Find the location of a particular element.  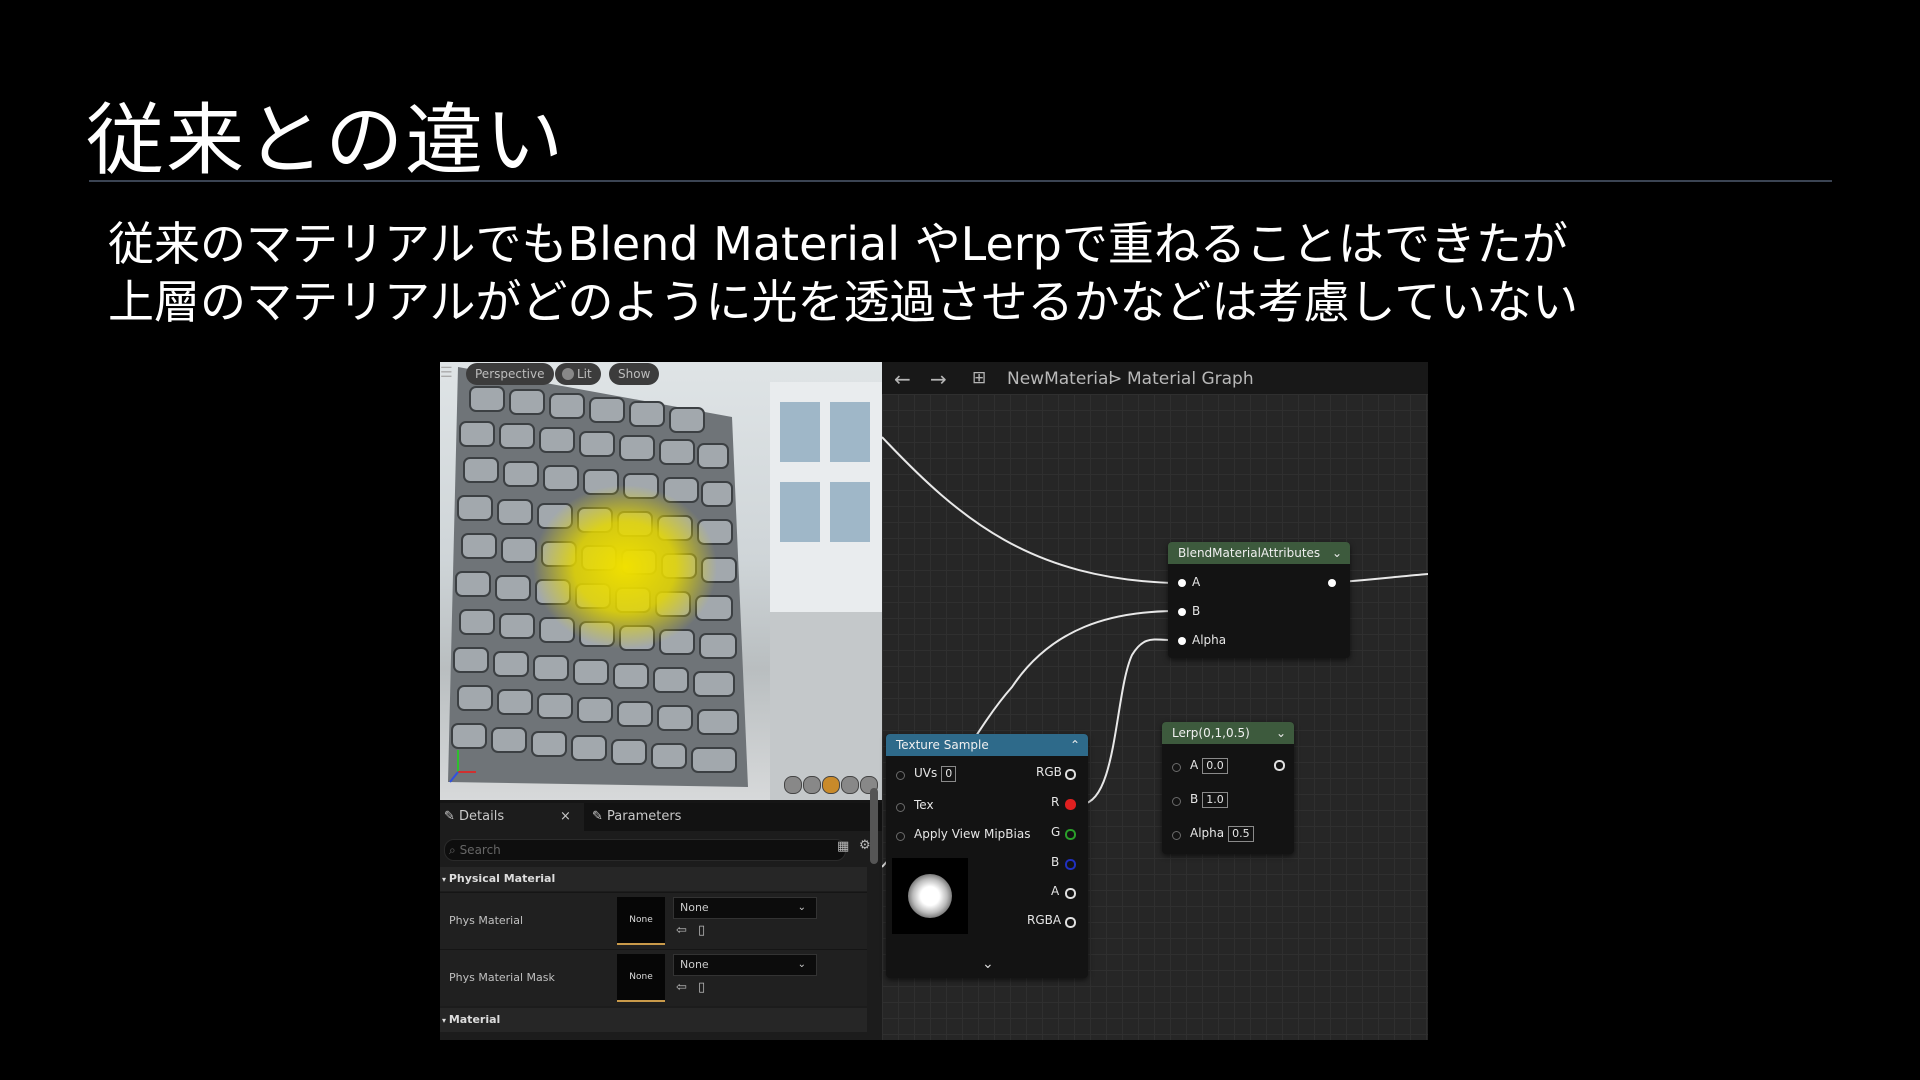

graph-hierarchy-icon: ⊞ is located at coordinates (979, 378).